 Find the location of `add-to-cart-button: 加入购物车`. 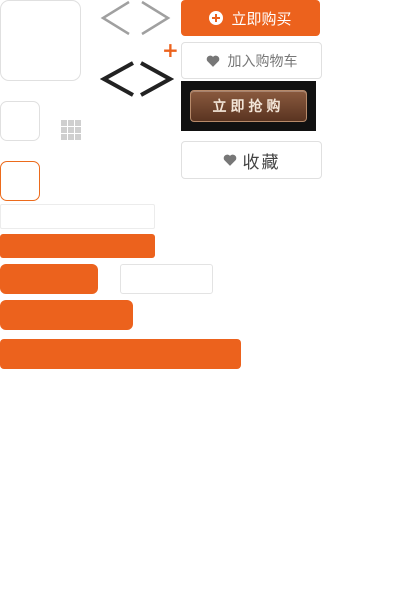

add-to-cart-button: 加入购物车 is located at coordinates (251, 60).